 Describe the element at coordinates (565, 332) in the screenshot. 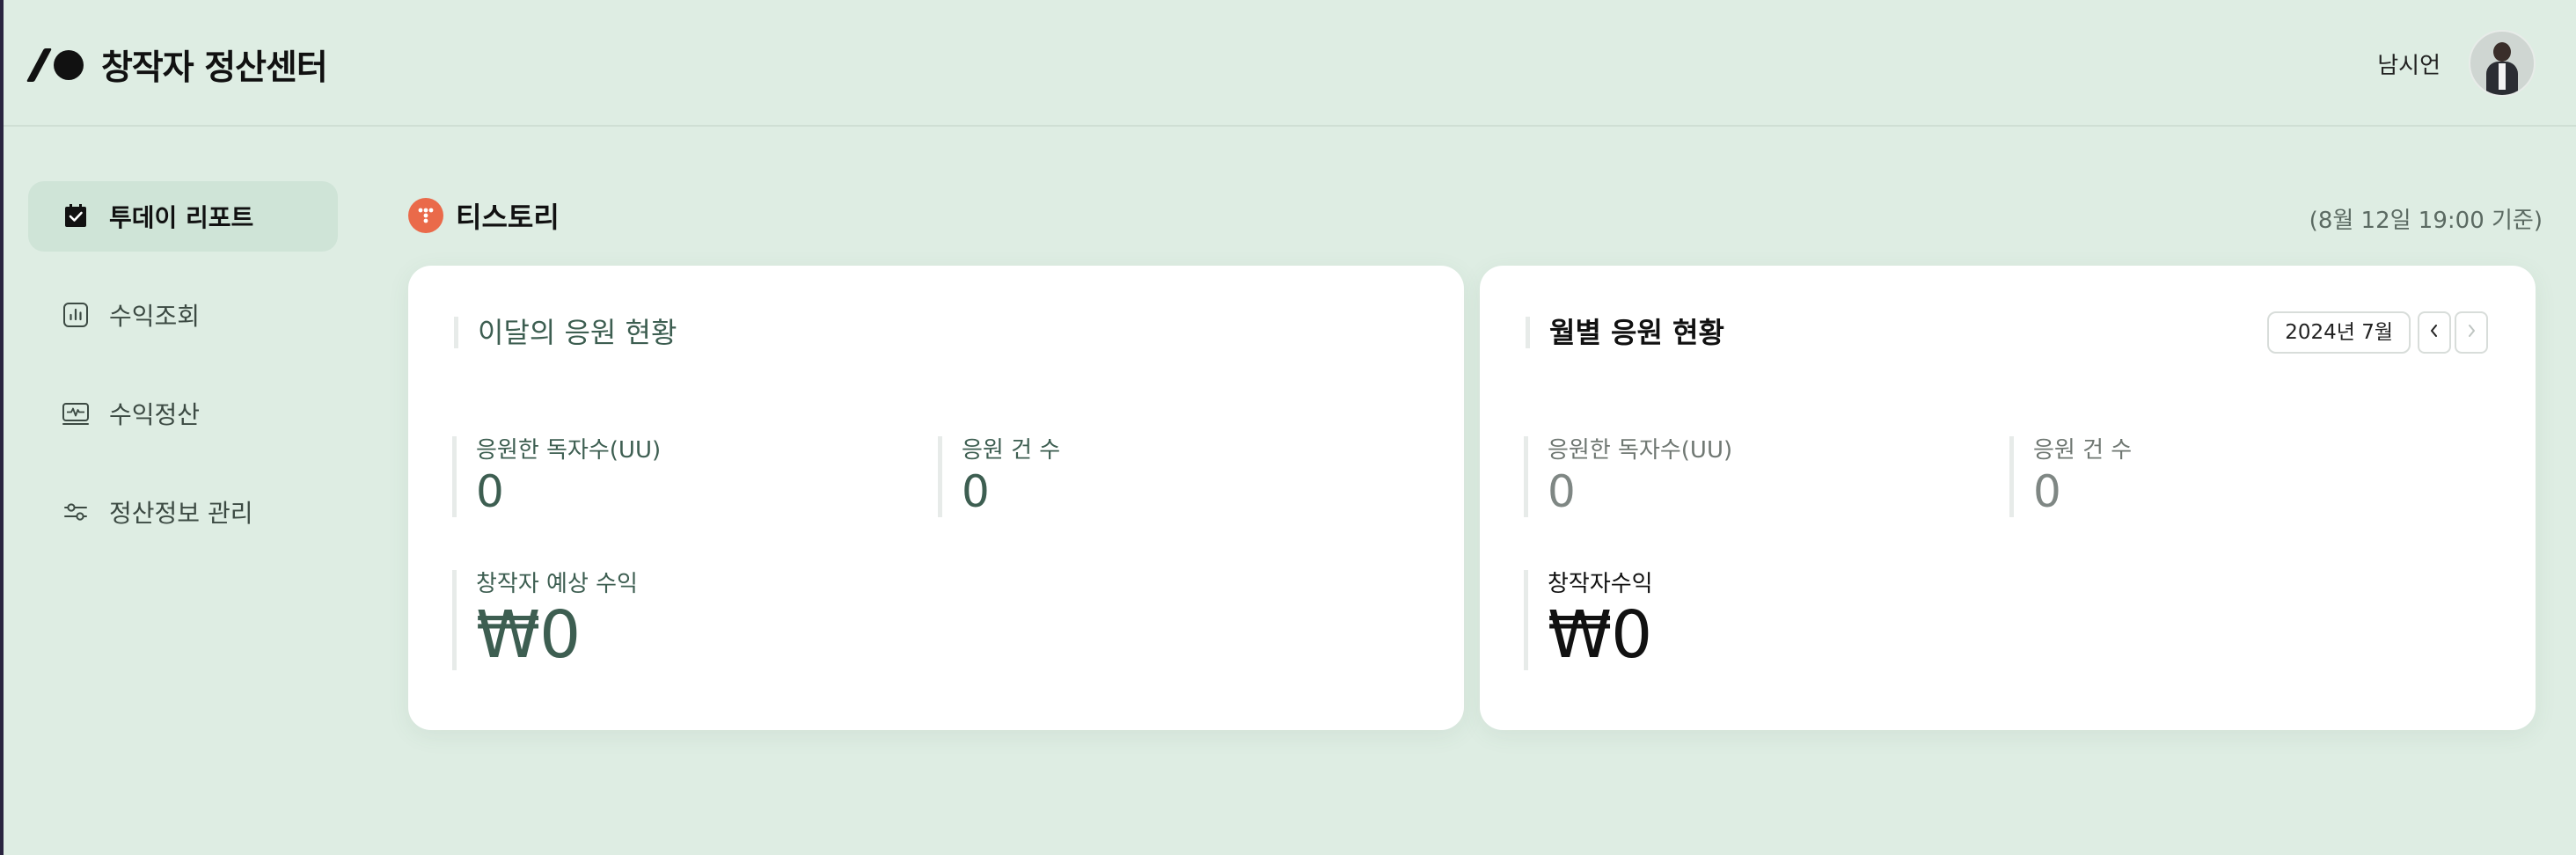

I see `card-title: 이달의 응원 현황` at that location.